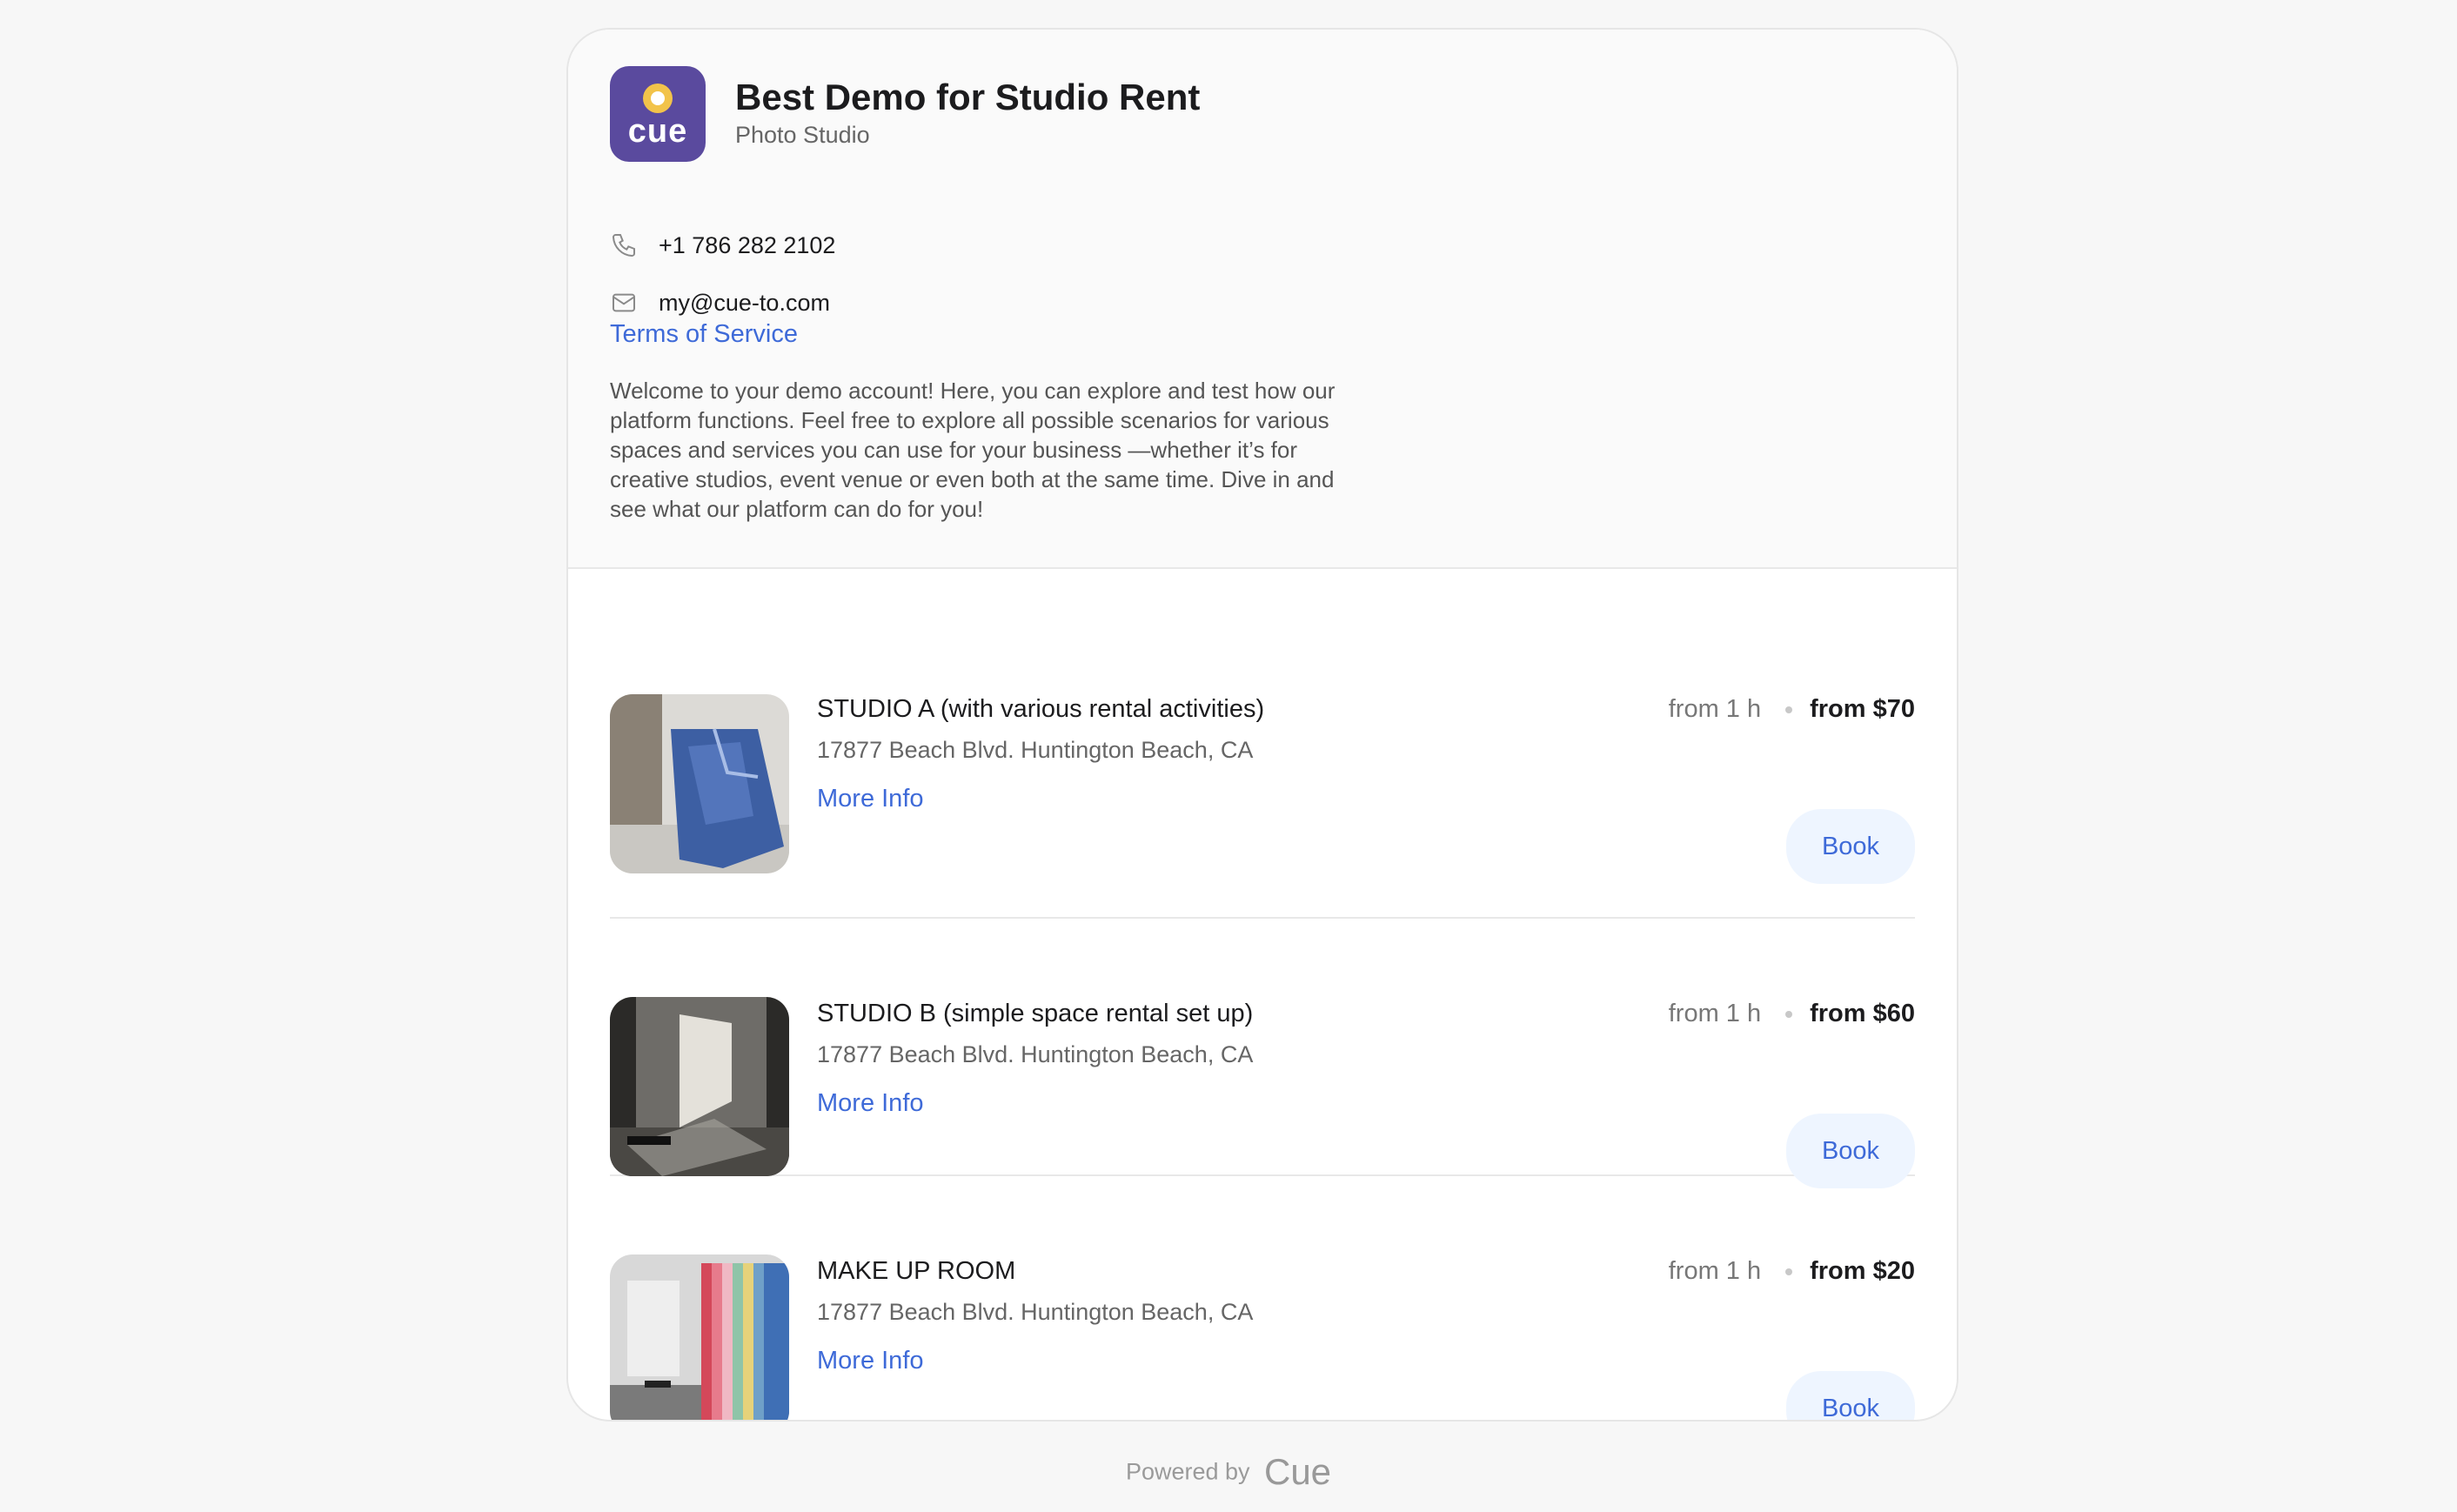 The width and height of the screenshot is (2457, 1512). What do you see at coordinates (1862, 709) in the screenshot?
I see `service-price: from $70` at bounding box center [1862, 709].